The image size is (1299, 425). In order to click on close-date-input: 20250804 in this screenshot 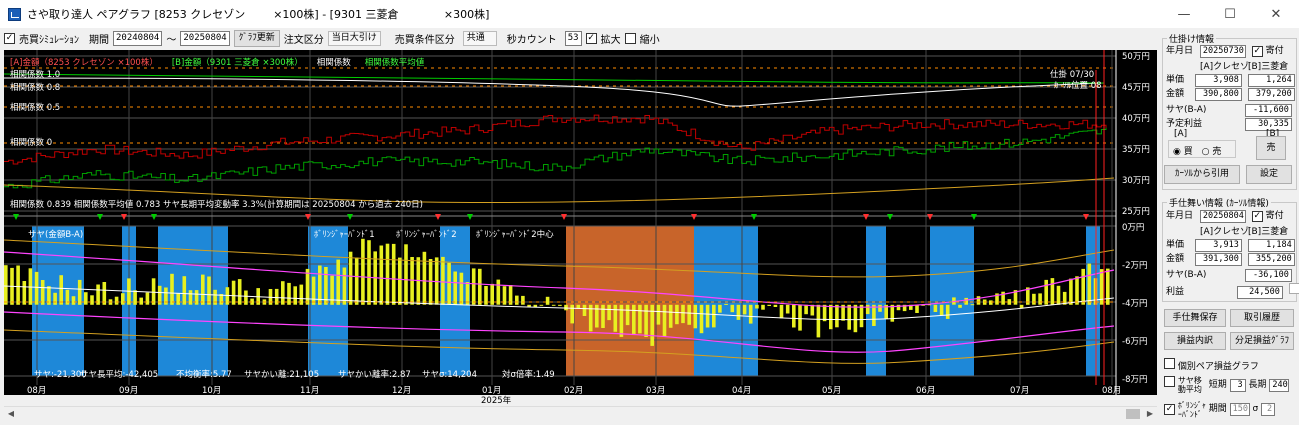, I will do `click(1222, 216)`.